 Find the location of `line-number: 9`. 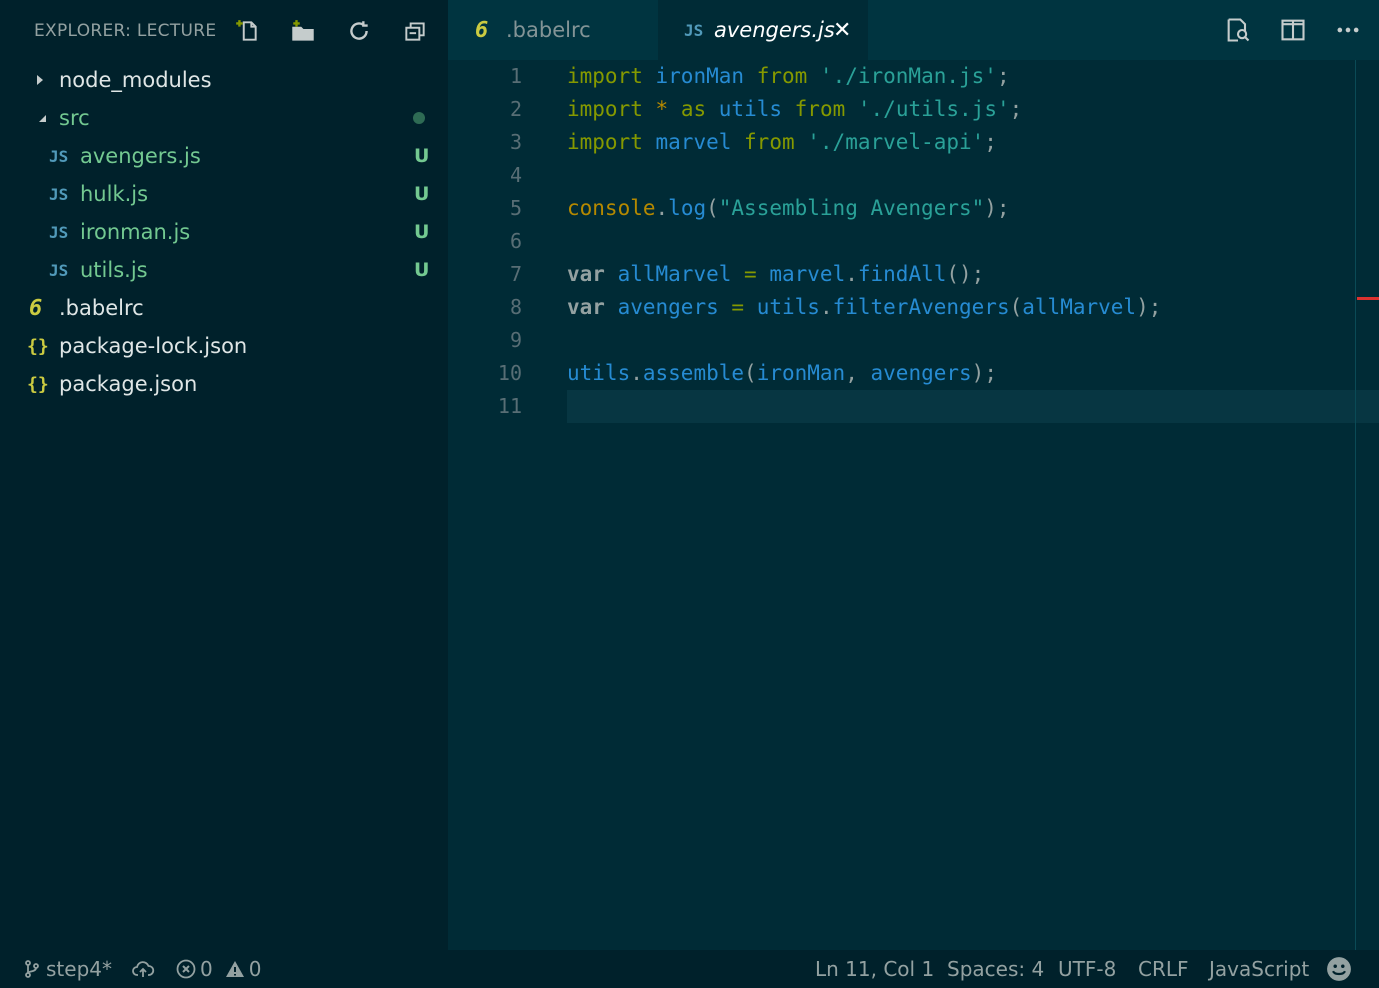

line-number: 9 is located at coordinates (515, 340).